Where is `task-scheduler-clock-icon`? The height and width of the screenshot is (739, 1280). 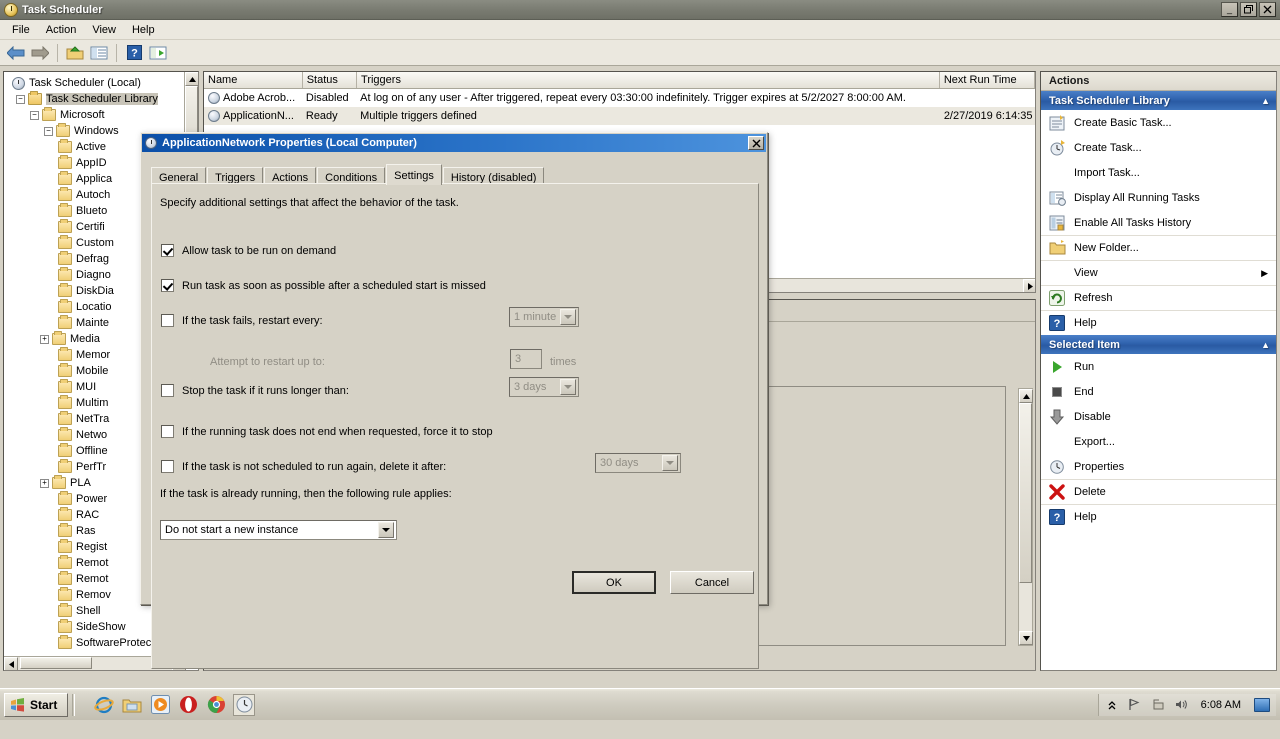
task-scheduler-clock-icon is located at coordinates (11, 9).